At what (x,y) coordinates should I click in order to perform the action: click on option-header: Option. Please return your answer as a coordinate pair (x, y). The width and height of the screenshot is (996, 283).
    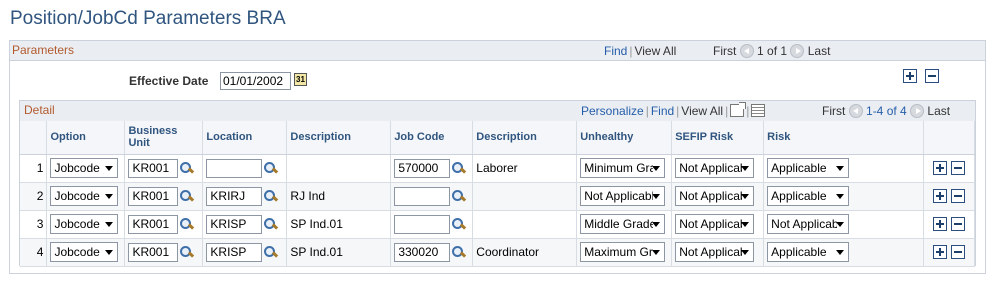
    Looking at the image, I should click on (86, 138).